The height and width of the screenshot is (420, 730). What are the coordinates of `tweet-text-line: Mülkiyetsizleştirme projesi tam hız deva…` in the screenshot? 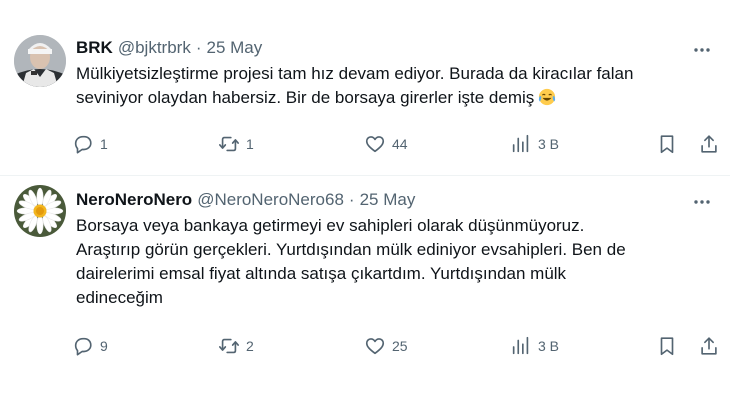 It's located at (355, 73).